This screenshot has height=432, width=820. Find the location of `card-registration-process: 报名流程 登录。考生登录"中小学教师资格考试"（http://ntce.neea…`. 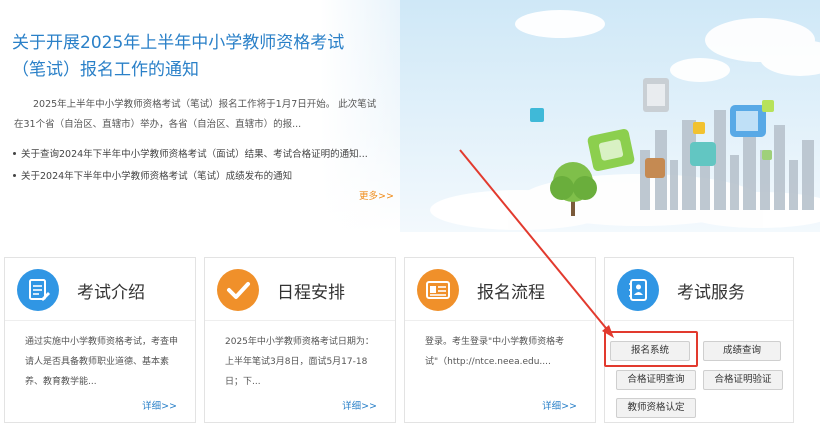

card-registration-process: 报名流程 登录。考生登录"中小学教师资格考试"（http://ntce.neea… is located at coordinates (500, 340).